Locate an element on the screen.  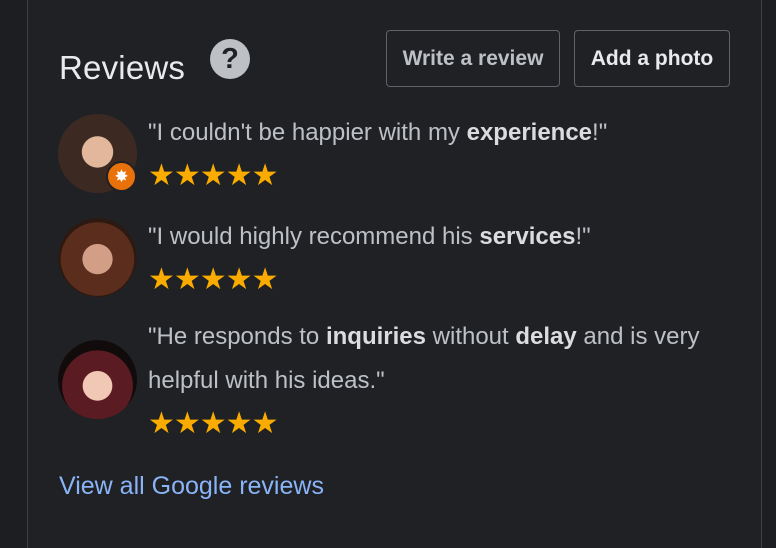
help-icon: ? is located at coordinates (230, 59).